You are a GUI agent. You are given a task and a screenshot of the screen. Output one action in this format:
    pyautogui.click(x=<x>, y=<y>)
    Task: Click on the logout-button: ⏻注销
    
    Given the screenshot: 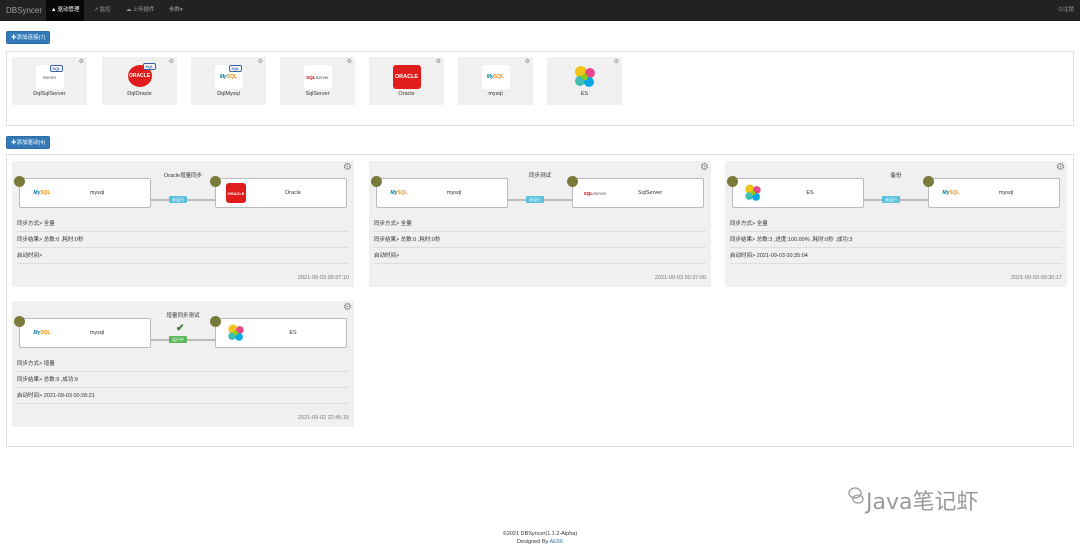 What is the action you would take?
    pyautogui.click(x=1066, y=10)
    